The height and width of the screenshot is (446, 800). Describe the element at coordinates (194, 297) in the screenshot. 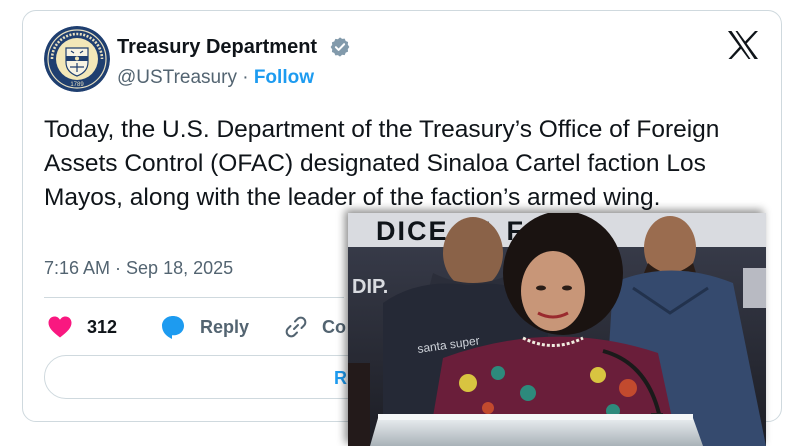

I see `divider` at that location.